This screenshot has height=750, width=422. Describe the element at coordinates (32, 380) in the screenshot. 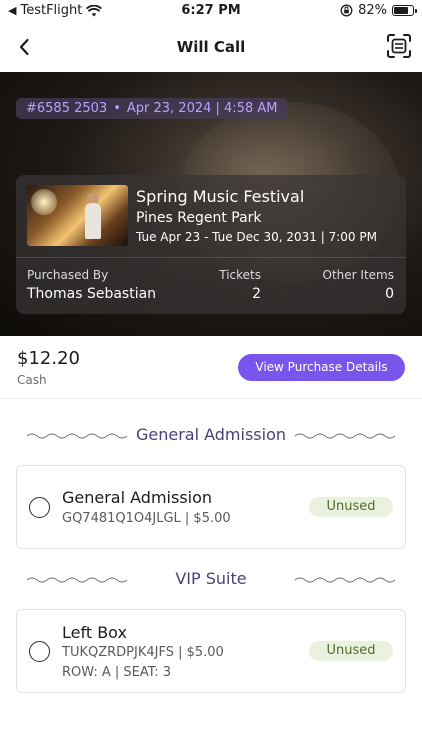

I see `payment-method: Cash` at that location.